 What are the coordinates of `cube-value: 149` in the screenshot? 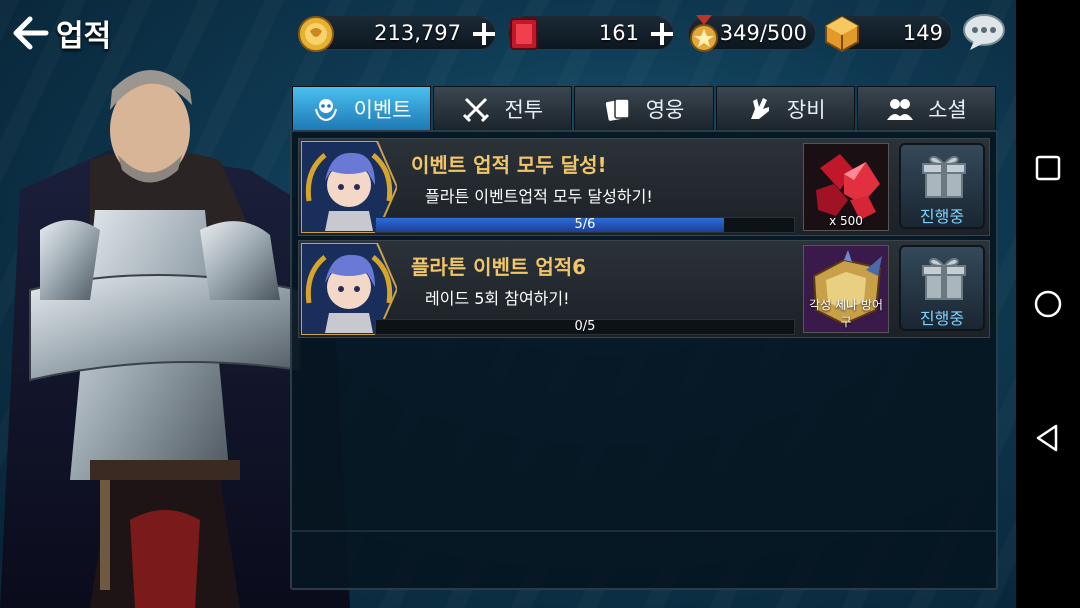 It's located at (922, 33).